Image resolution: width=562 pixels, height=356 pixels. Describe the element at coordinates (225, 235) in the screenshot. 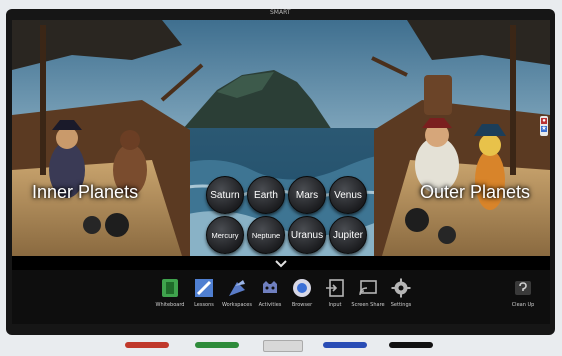

I see `planet-mercury: Mercury` at that location.